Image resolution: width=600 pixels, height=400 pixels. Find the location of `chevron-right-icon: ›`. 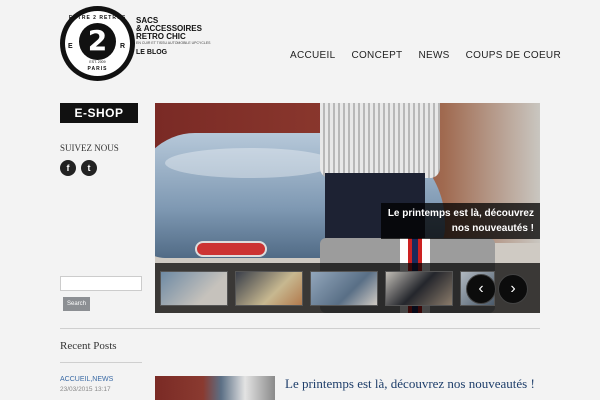

chevron-right-icon: › is located at coordinates (513, 288).